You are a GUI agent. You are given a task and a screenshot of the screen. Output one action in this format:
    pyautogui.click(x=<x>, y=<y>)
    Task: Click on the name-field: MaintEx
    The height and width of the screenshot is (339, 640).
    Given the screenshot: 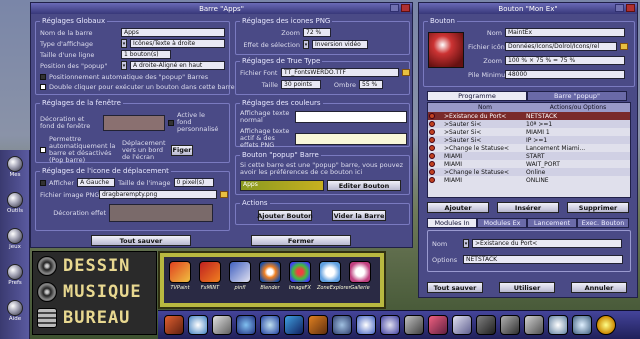 What is the action you would take?
    pyautogui.click(x=565, y=32)
    